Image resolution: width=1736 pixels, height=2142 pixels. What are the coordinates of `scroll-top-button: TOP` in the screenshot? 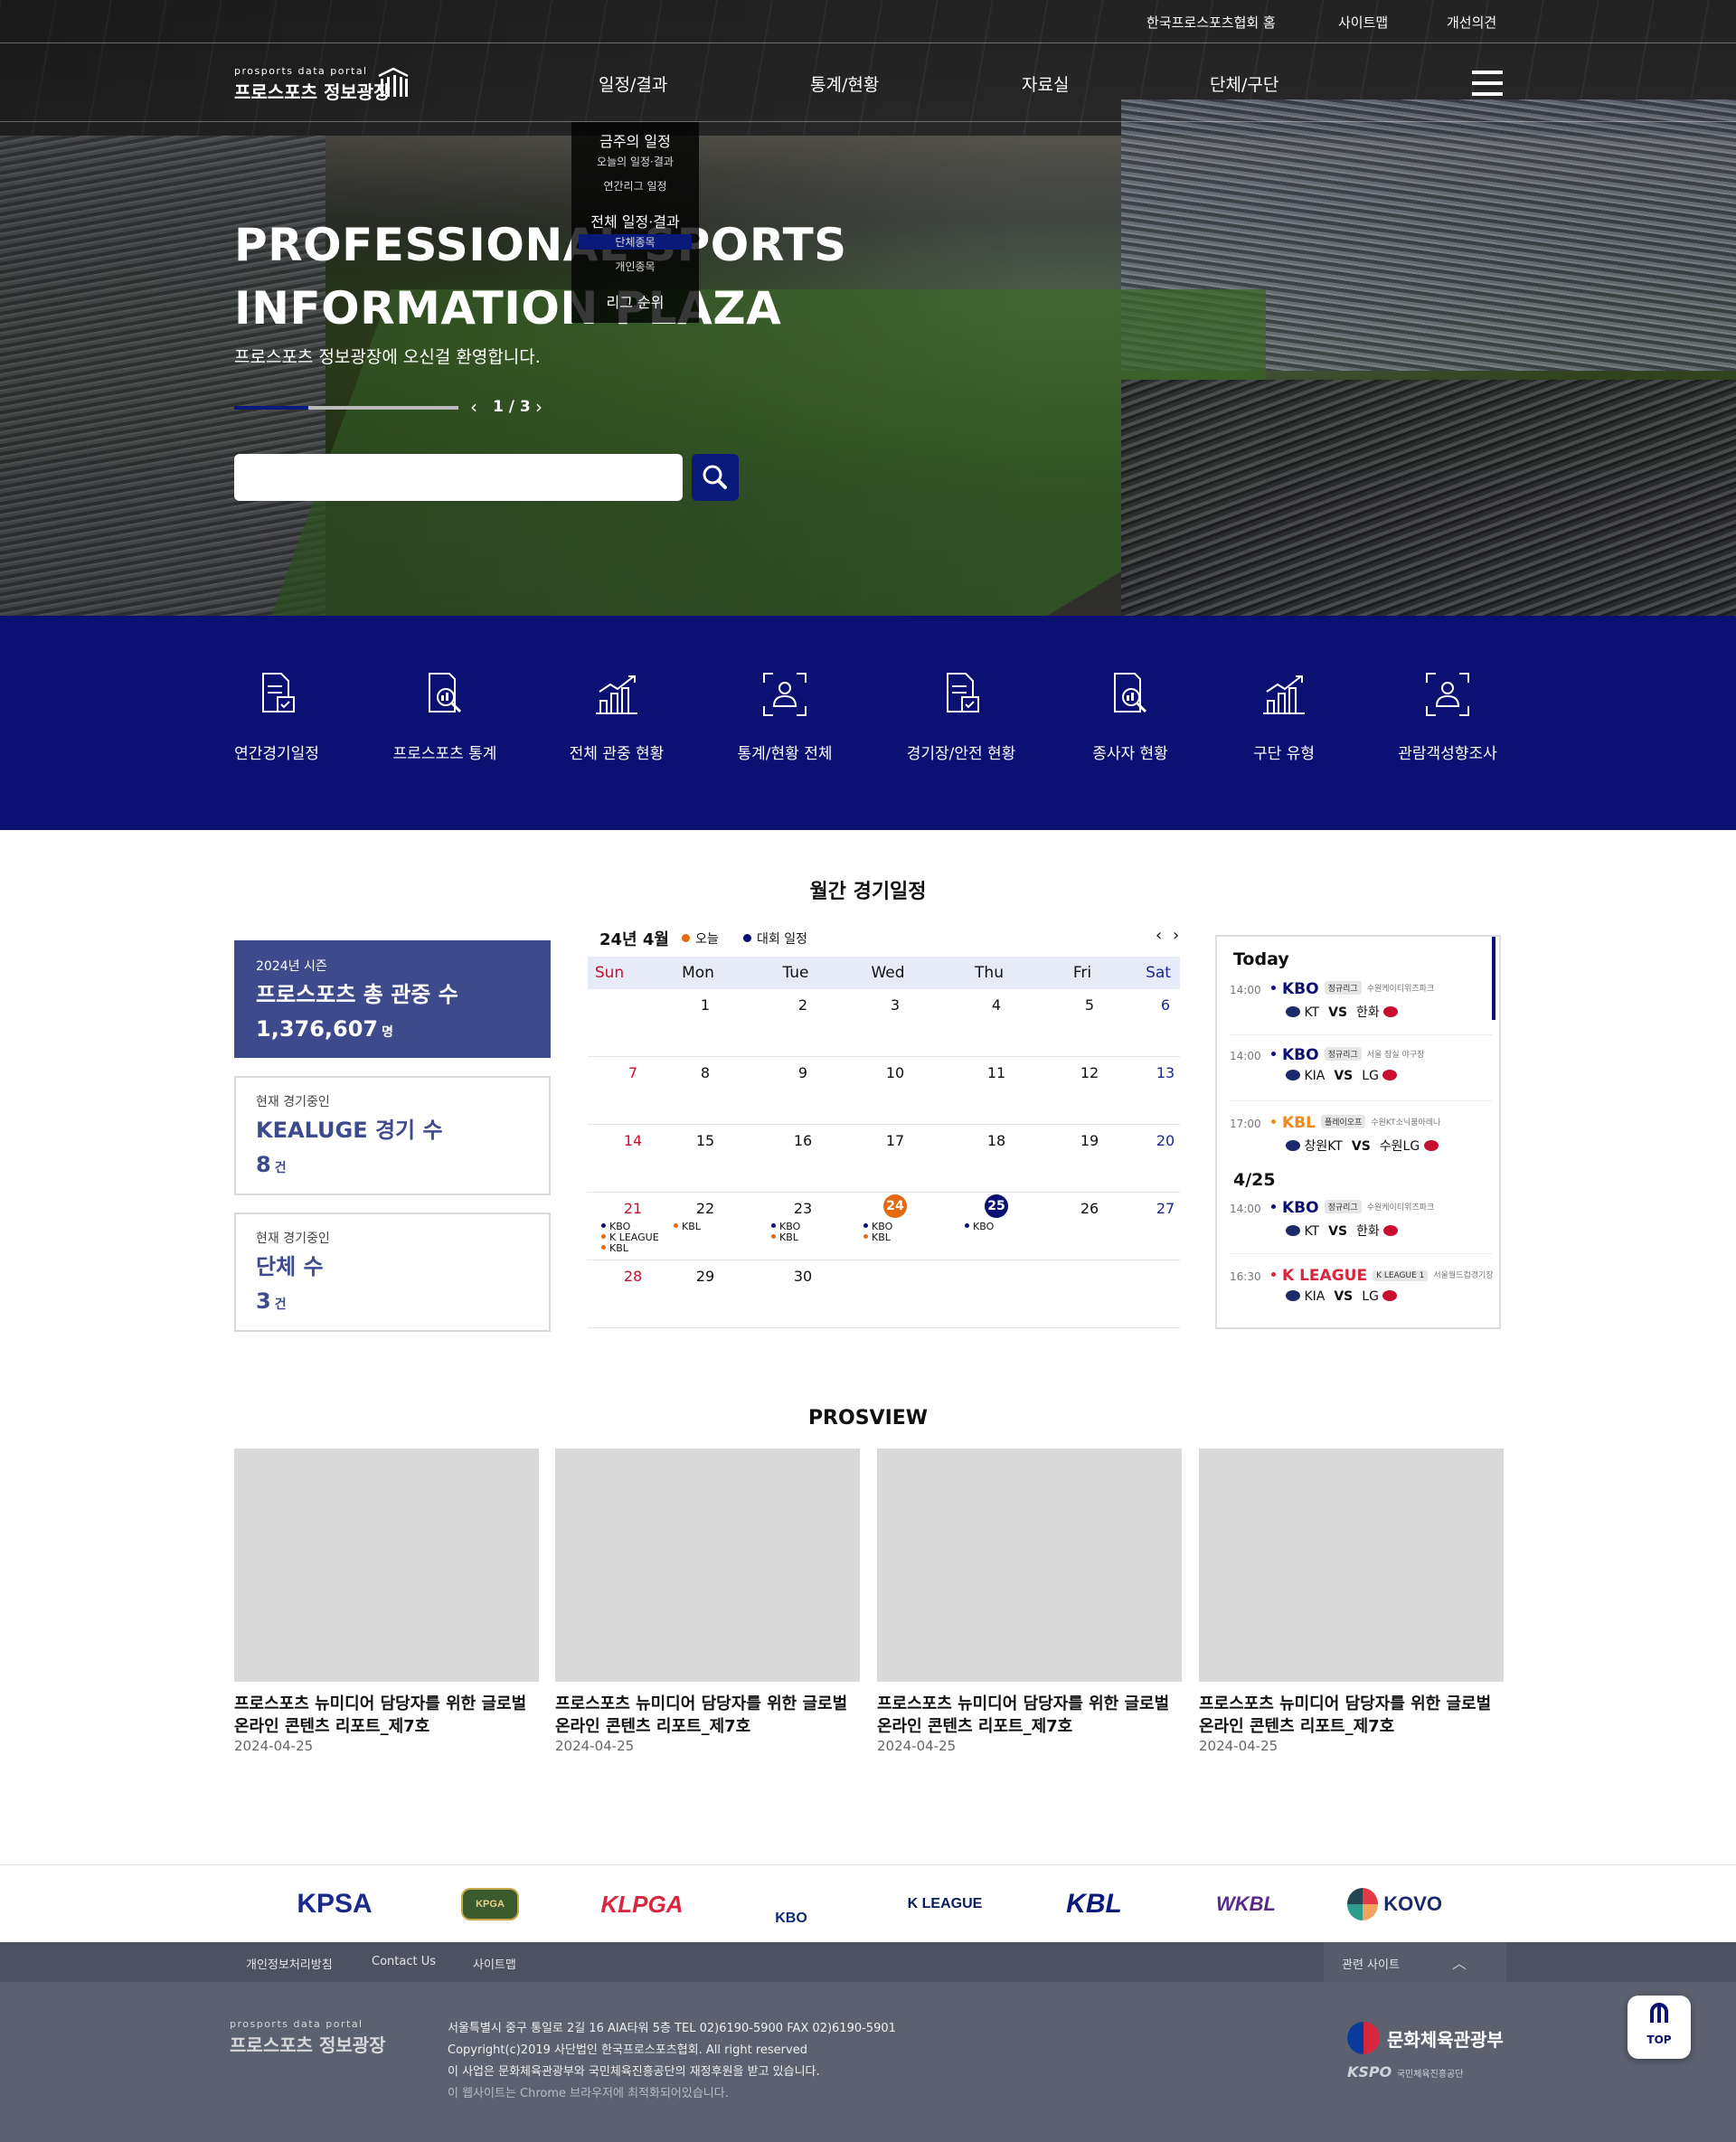 It's located at (1660, 2028).